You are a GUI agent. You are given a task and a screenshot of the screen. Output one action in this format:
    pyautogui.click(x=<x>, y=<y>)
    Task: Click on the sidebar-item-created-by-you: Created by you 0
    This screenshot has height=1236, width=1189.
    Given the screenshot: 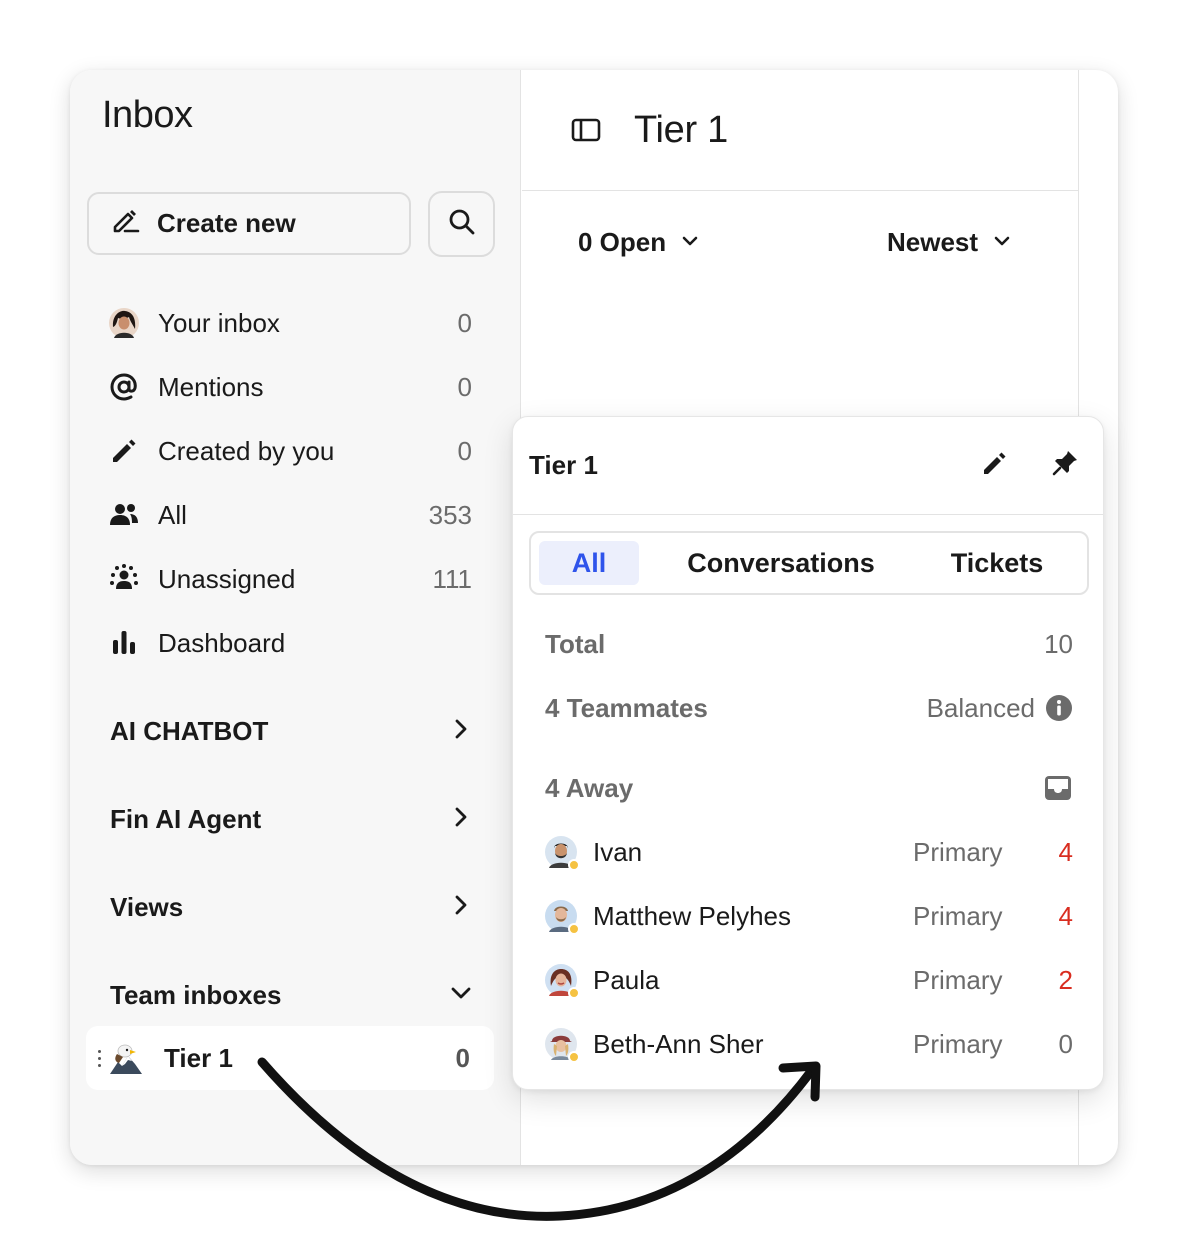 What is the action you would take?
    pyautogui.click(x=290, y=451)
    